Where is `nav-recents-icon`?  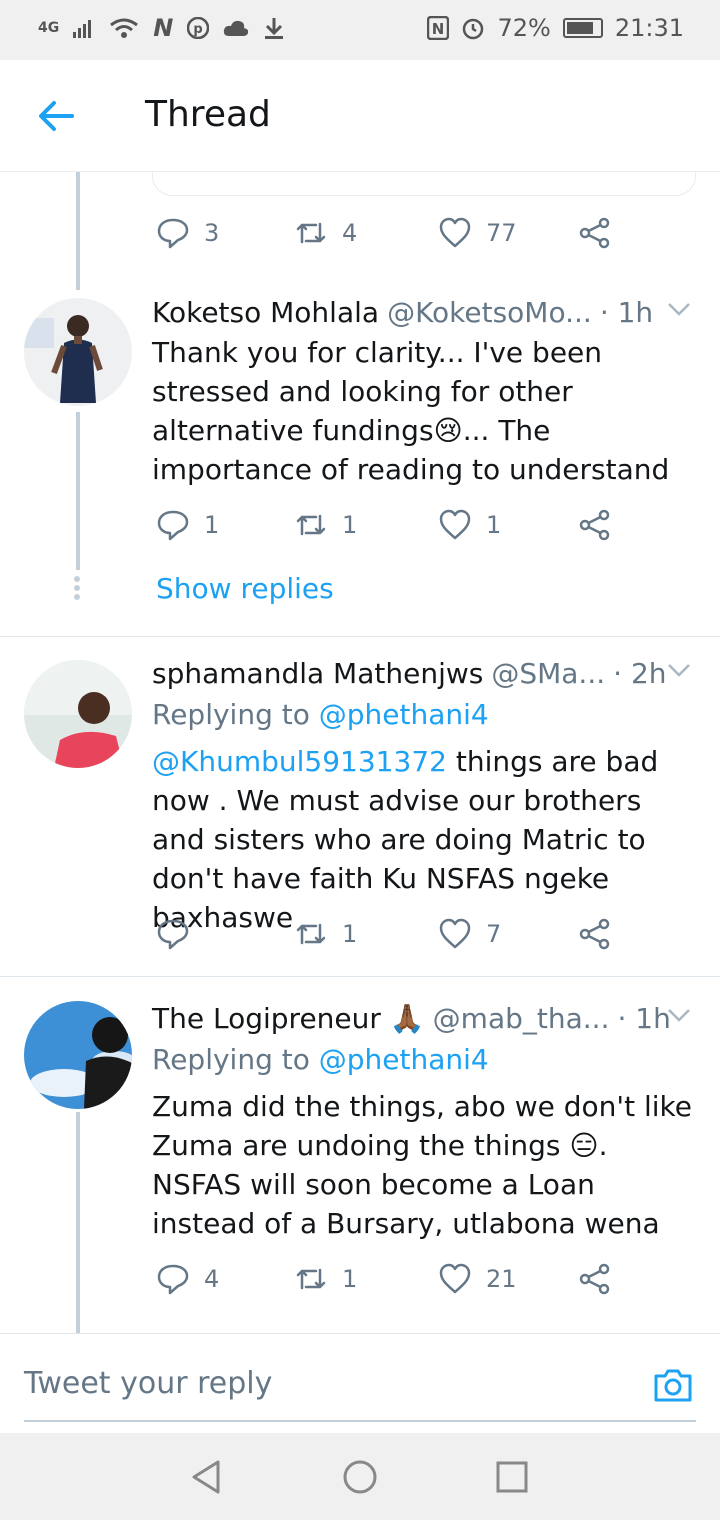
nav-recents-icon is located at coordinates (512, 1477).